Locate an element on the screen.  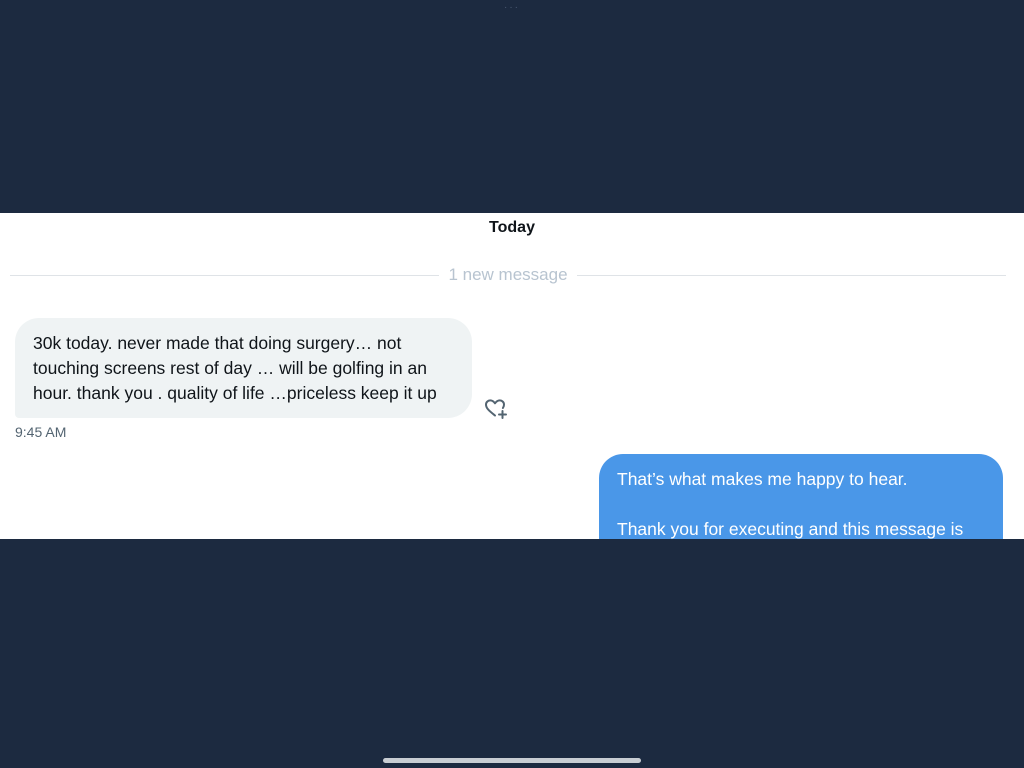
heart-plus-icon is located at coordinates (496, 409).